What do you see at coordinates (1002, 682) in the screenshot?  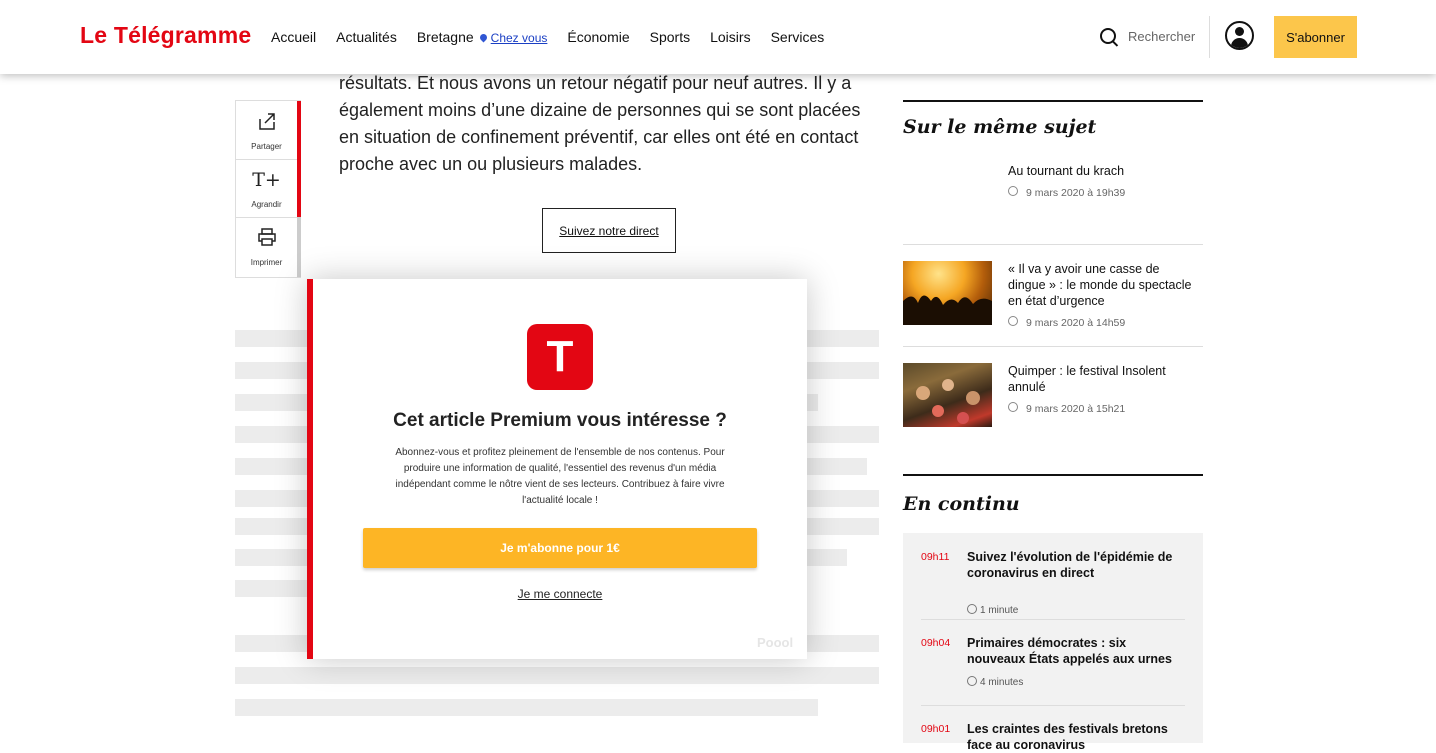 I see `live-feed-duration-text: 4 minutes` at bounding box center [1002, 682].